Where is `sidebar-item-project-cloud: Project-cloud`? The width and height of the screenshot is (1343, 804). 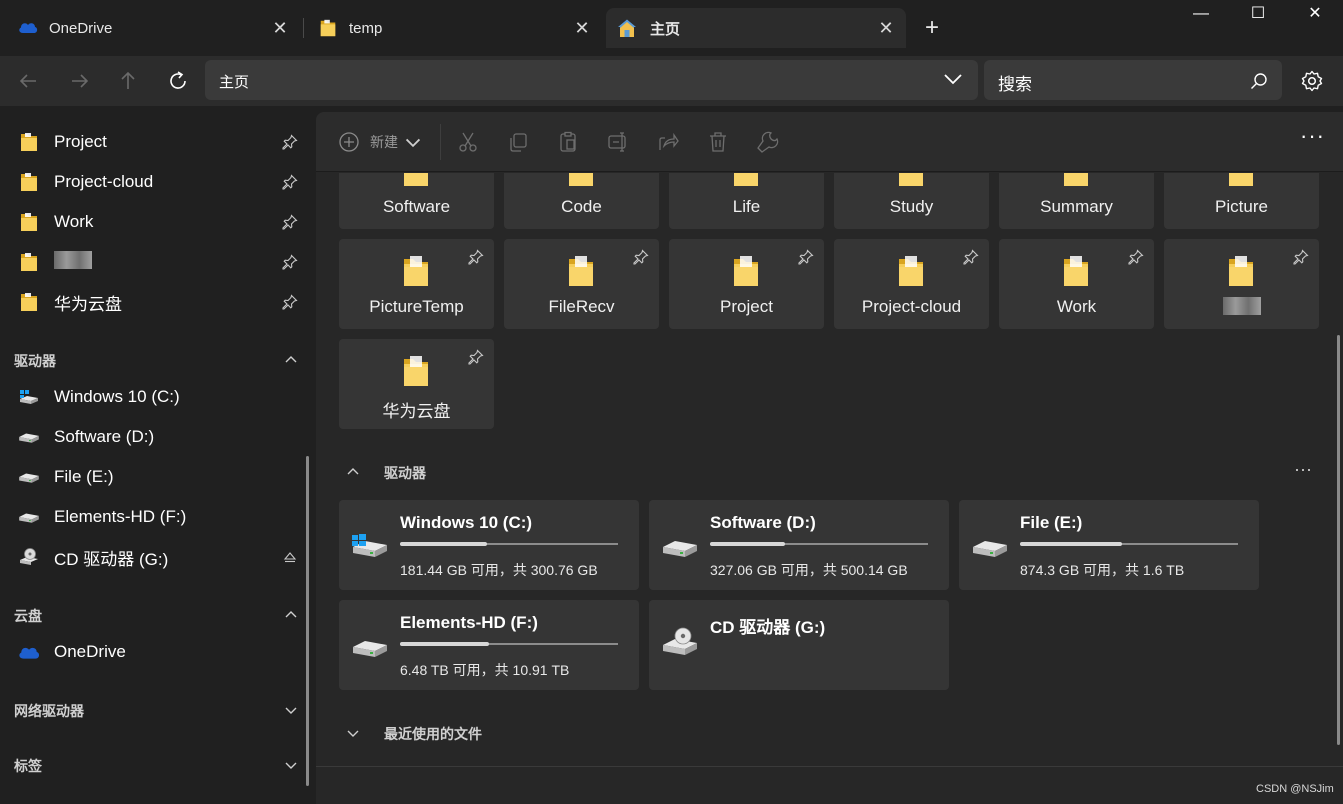 sidebar-item-project-cloud: Project-cloud is located at coordinates (155, 182).